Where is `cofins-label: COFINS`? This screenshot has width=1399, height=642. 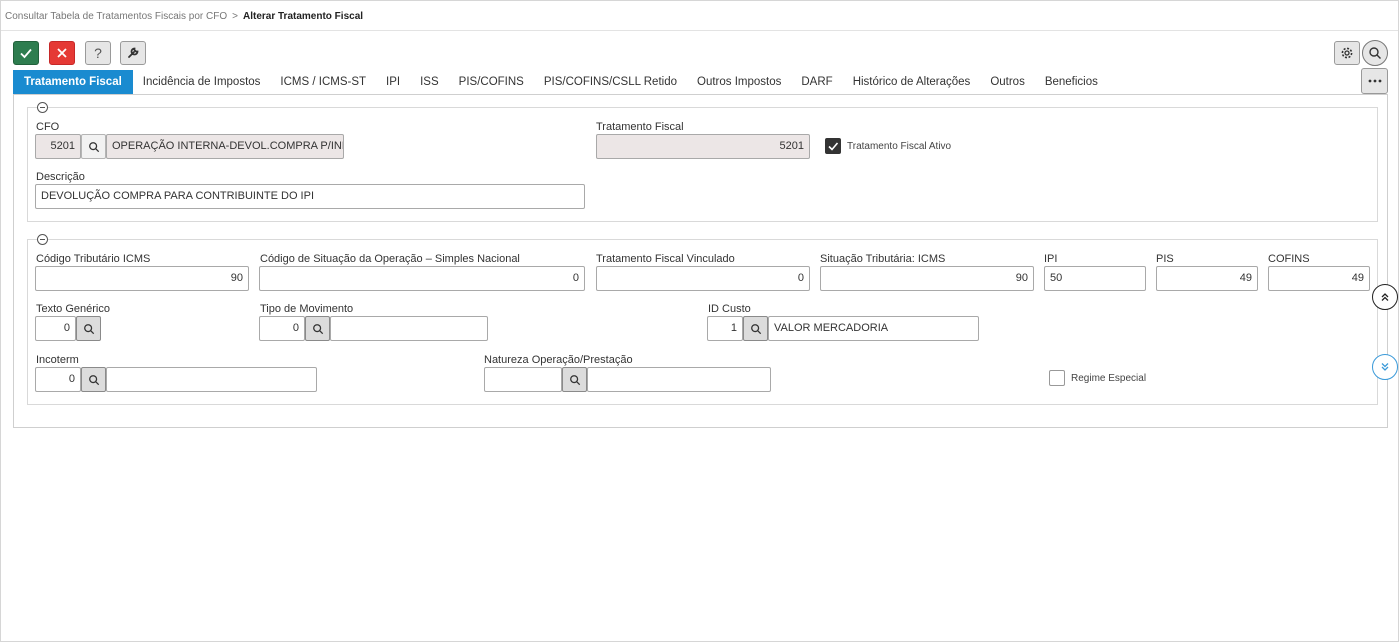 cofins-label: COFINS is located at coordinates (1289, 259).